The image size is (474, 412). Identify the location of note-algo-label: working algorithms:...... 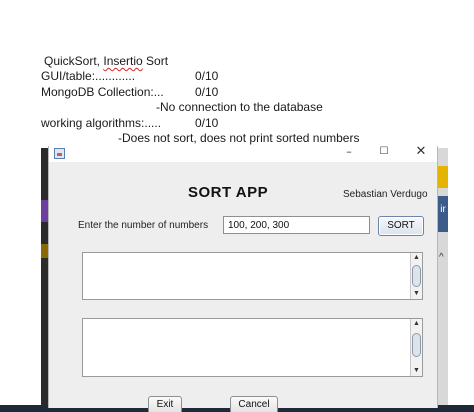
(101, 123).